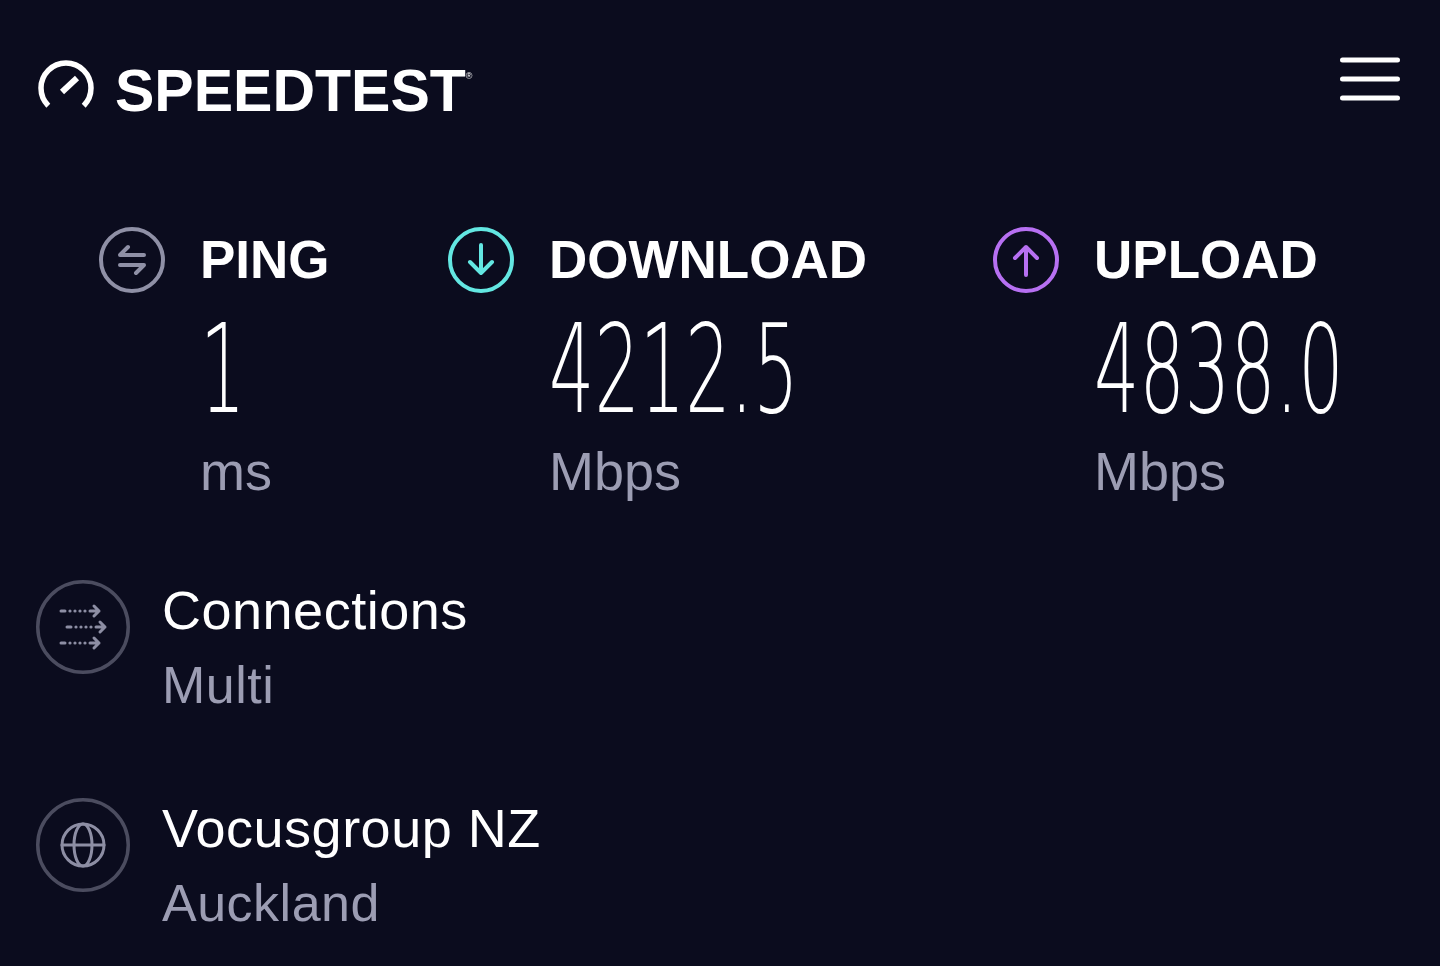  What do you see at coordinates (315, 610) in the screenshot?
I see `detail-title: Connections` at bounding box center [315, 610].